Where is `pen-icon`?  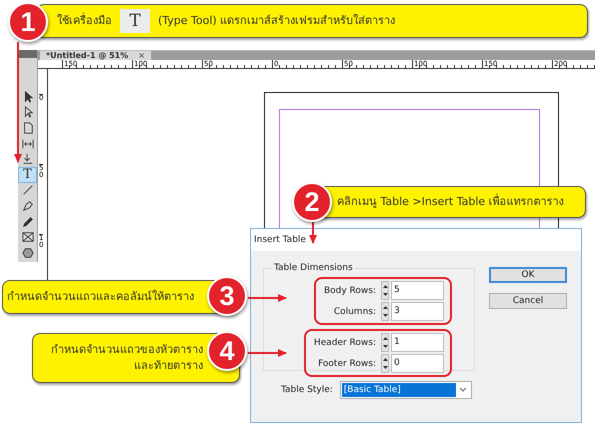
pen-icon is located at coordinates (28, 206).